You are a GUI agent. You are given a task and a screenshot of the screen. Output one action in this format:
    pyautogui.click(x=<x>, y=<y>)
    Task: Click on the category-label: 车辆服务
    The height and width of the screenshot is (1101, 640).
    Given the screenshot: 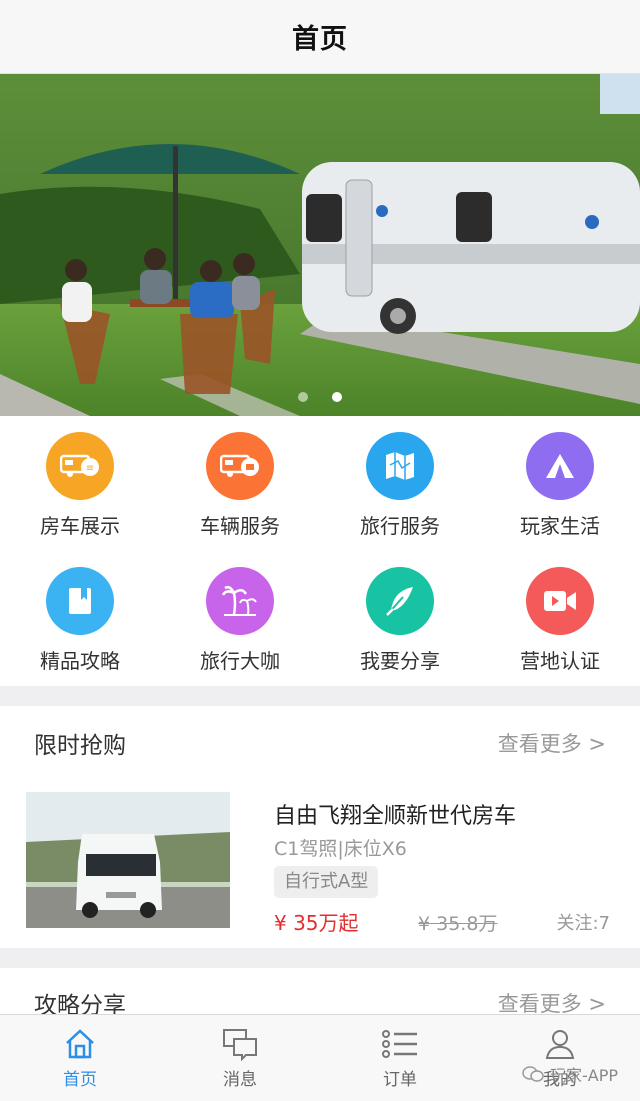 What is the action you would take?
    pyautogui.click(x=240, y=526)
    